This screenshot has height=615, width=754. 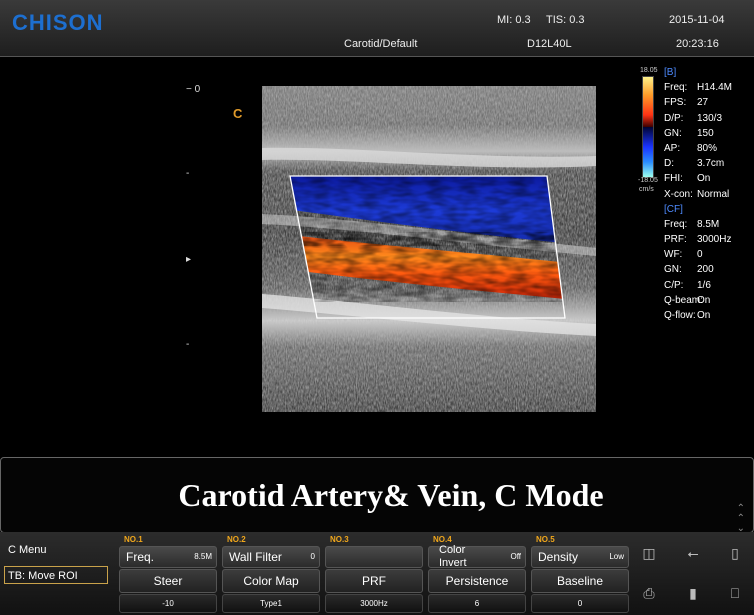 I want to click on exam-preset: Carotid/Default, so click(x=381, y=44).